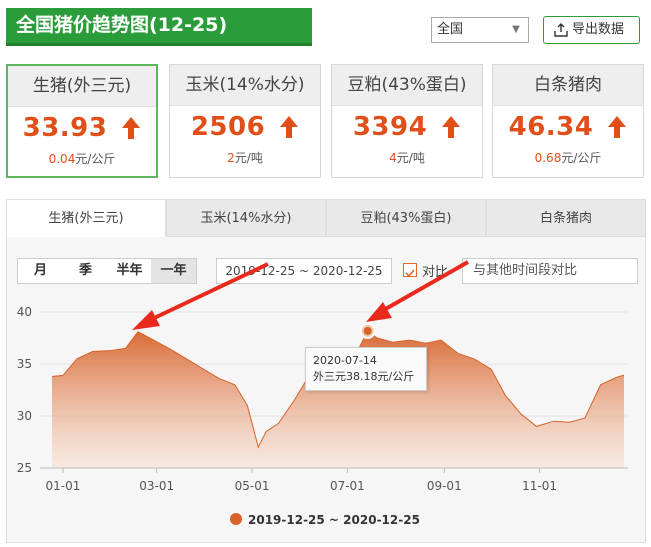 This screenshot has height=547, width=651. Describe the element at coordinates (345, 360) in the screenshot. I see `tooltip-date: 2020-07-14` at that location.